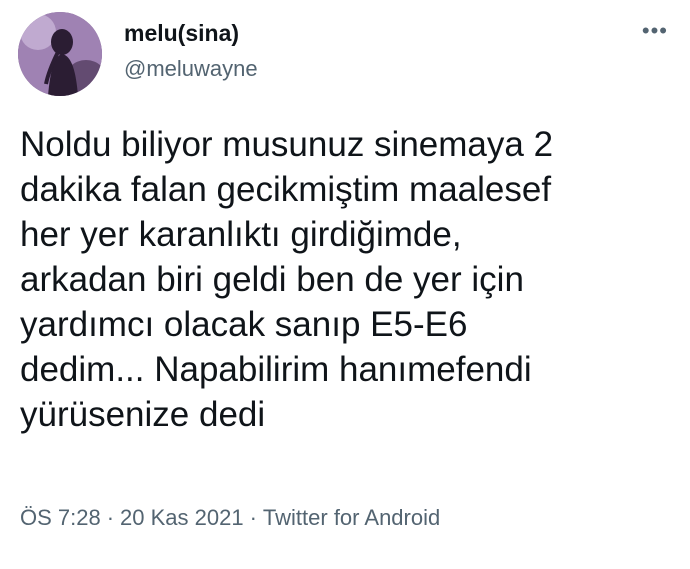 The image size is (690, 569). I want to click on tweet-meta: ÖS 7:28 · 20 Kas 2021 · Twitter for Android, so click(230, 518).